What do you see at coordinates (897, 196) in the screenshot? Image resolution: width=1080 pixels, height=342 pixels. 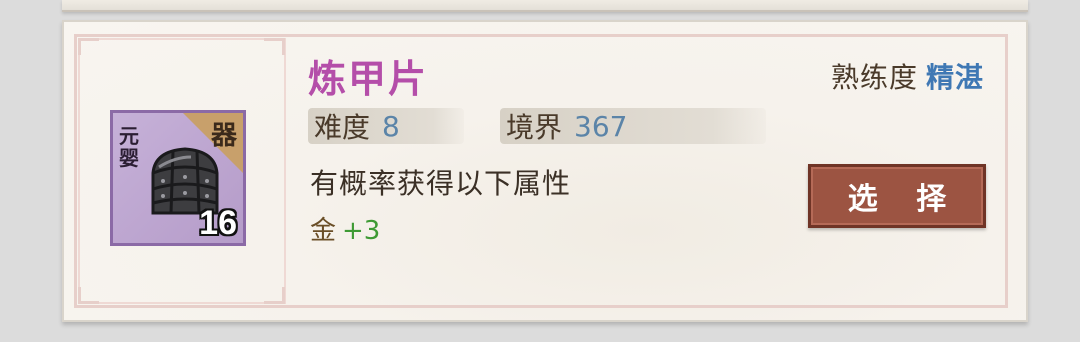 I see `select-button: 选 择` at bounding box center [897, 196].